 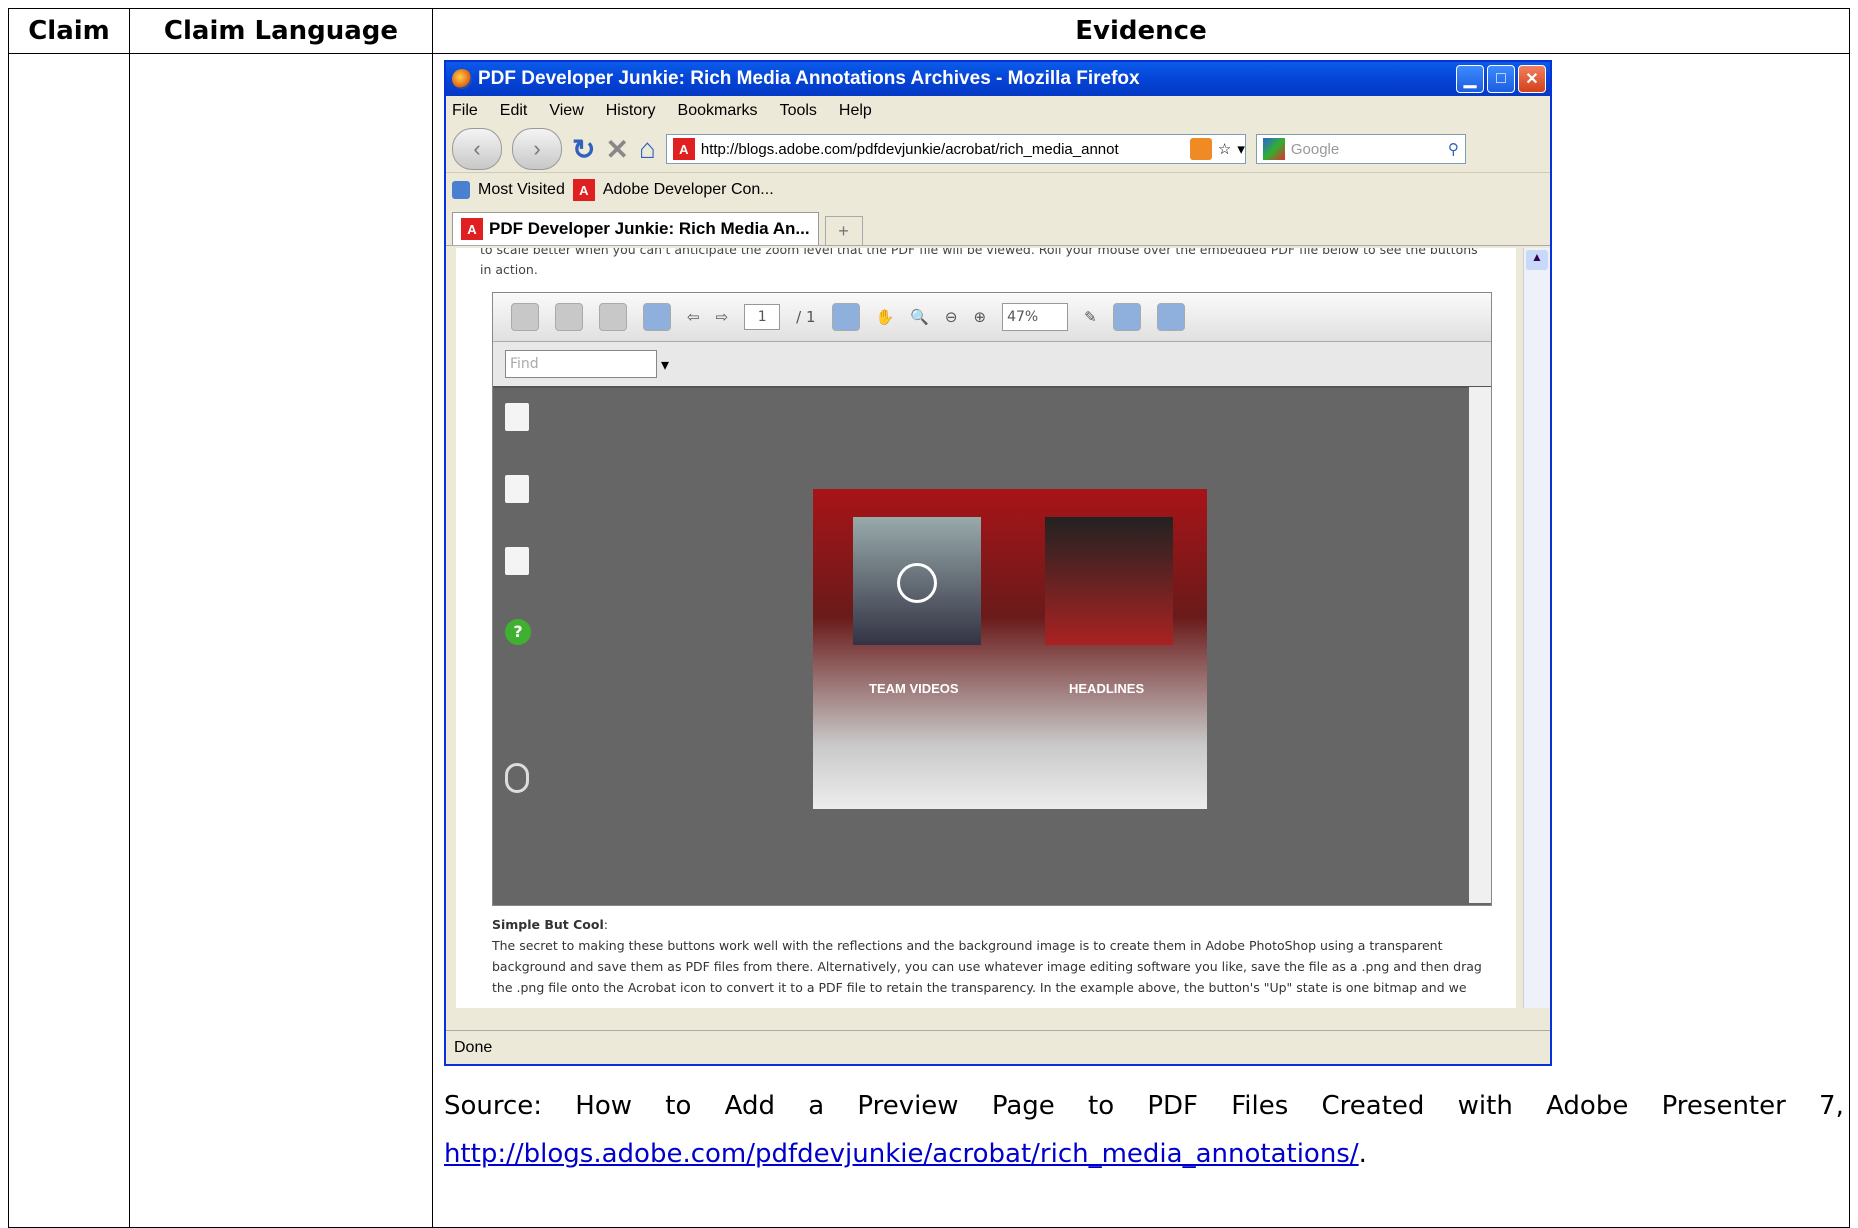 What do you see at coordinates (1453, 149) in the screenshot?
I see `search-icon: ⚲` at bounding box center [1453, 149].